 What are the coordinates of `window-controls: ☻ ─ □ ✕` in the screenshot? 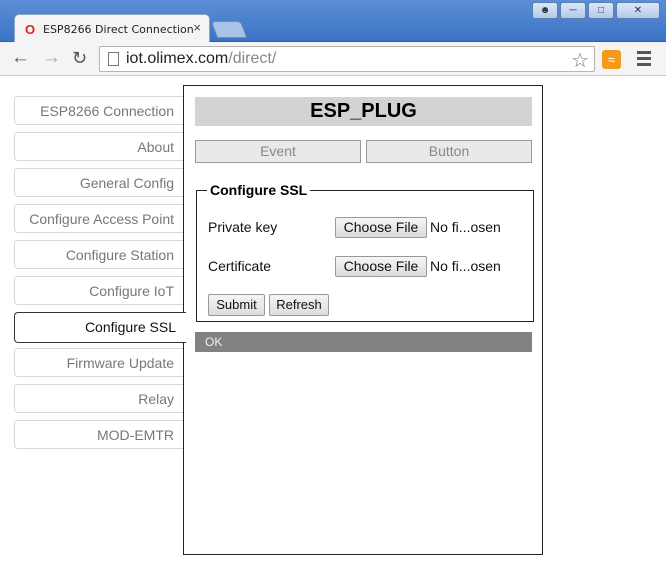 It's located at (595, 10).